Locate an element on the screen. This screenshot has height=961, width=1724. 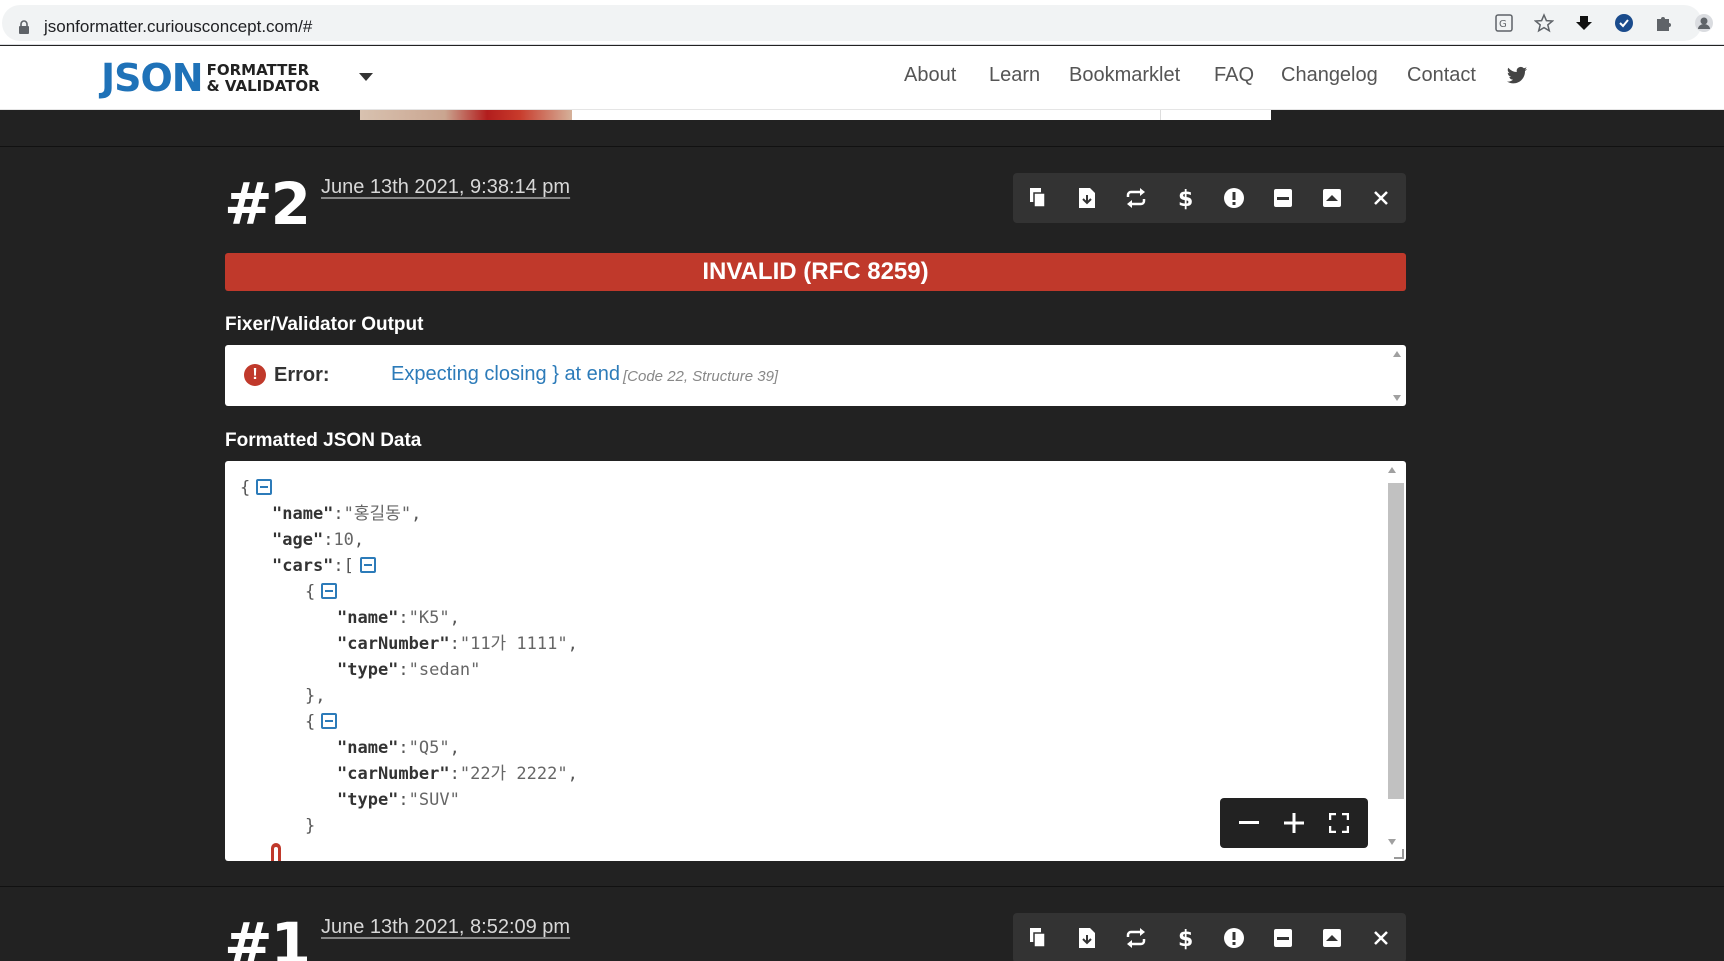
download-icon is located at coordinates (1584, 23).